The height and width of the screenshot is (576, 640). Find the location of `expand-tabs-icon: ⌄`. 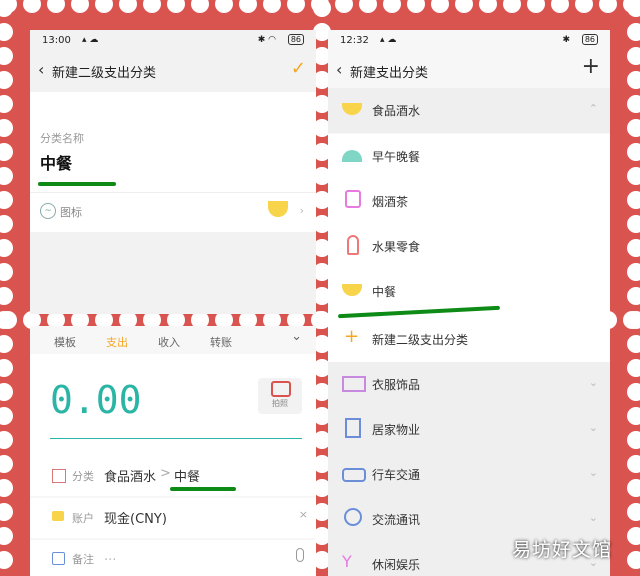

expand-tabs-icon: ⌄ is located at coordinates (296, 336).